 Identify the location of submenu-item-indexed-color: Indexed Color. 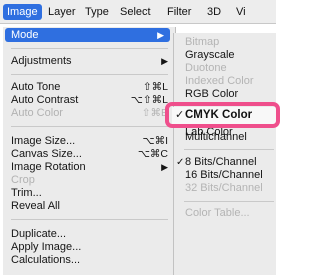
(225, 81).